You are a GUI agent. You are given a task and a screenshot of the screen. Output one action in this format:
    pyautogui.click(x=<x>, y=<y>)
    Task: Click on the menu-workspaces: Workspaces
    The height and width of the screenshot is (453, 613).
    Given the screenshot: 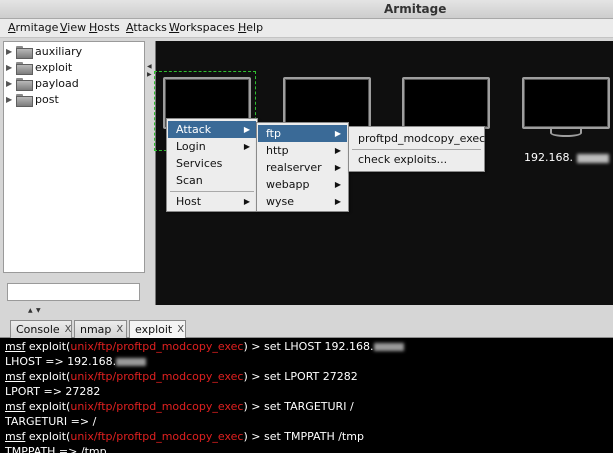 What is the action you would take?
    pyautogui.click(x=202, y=27)
    